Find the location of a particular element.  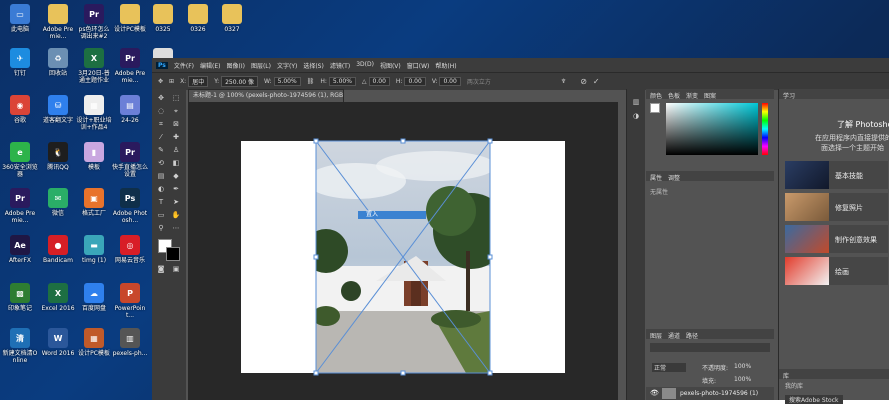

warp-icon: ♆ is located at coordinates (563, 81).